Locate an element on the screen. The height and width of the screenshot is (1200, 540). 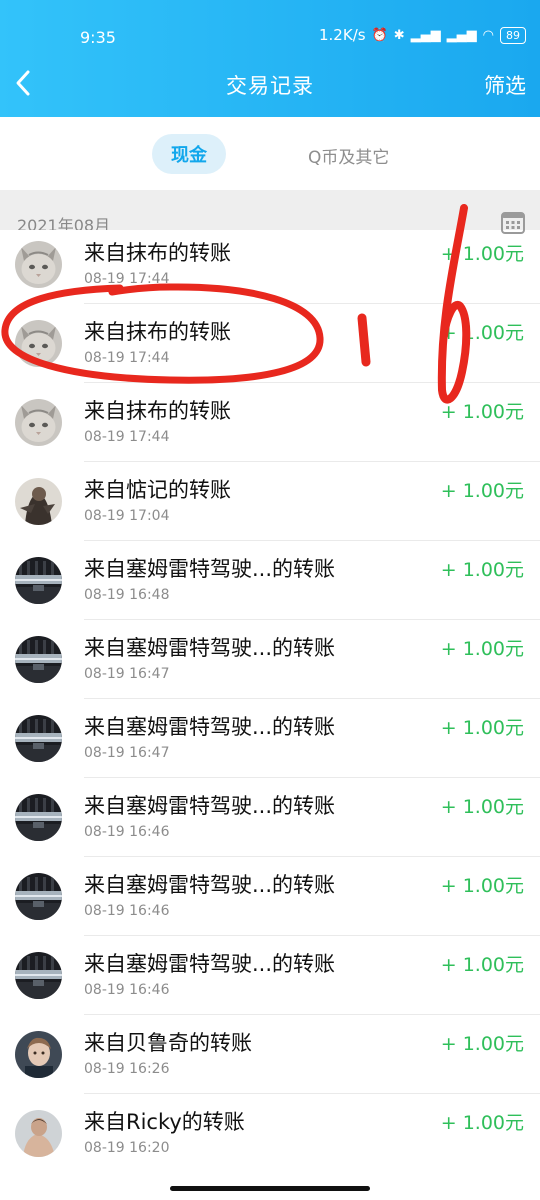
status-time: 9:35 is located at coordinates (98, 37).